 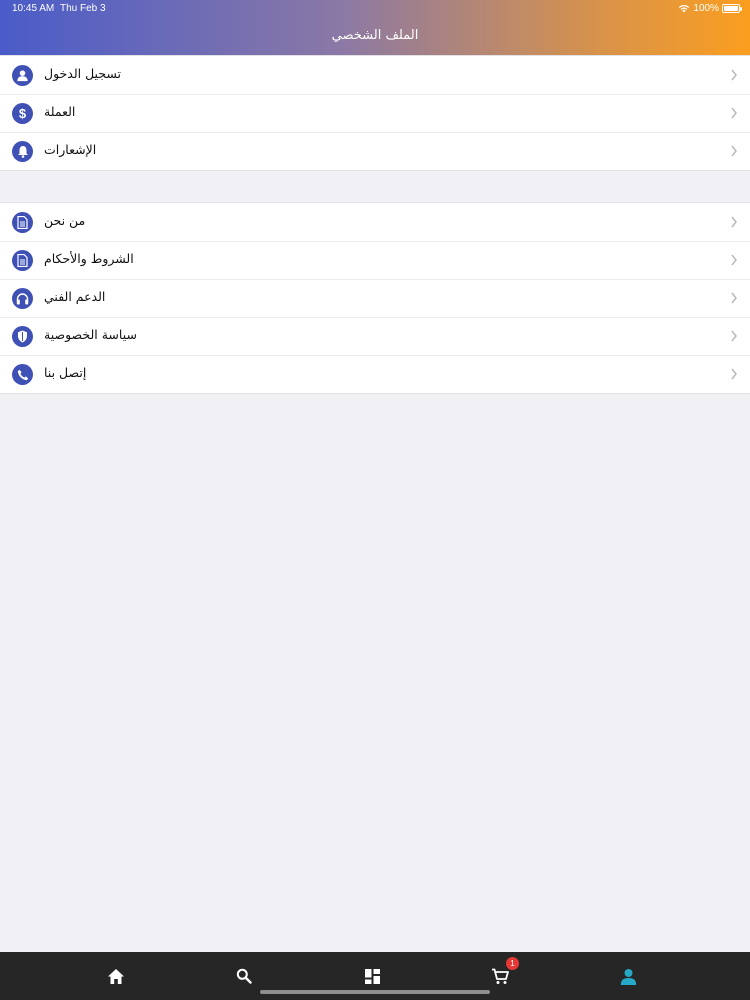 I want to click on tab-categories, so click(x=372, y=976).